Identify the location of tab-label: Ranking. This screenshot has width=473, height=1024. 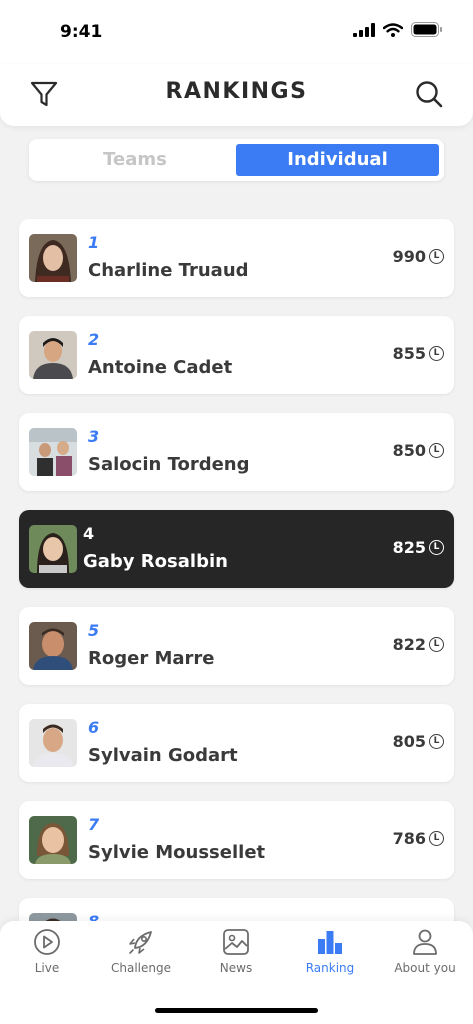
(330, 968).